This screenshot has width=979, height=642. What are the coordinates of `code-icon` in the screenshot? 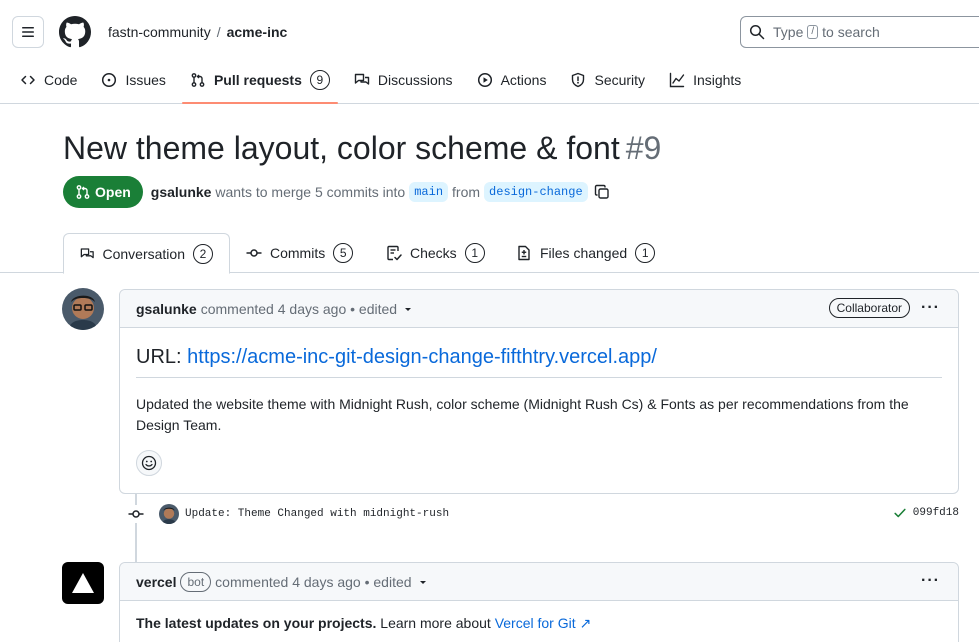 It's located at (28, 80).